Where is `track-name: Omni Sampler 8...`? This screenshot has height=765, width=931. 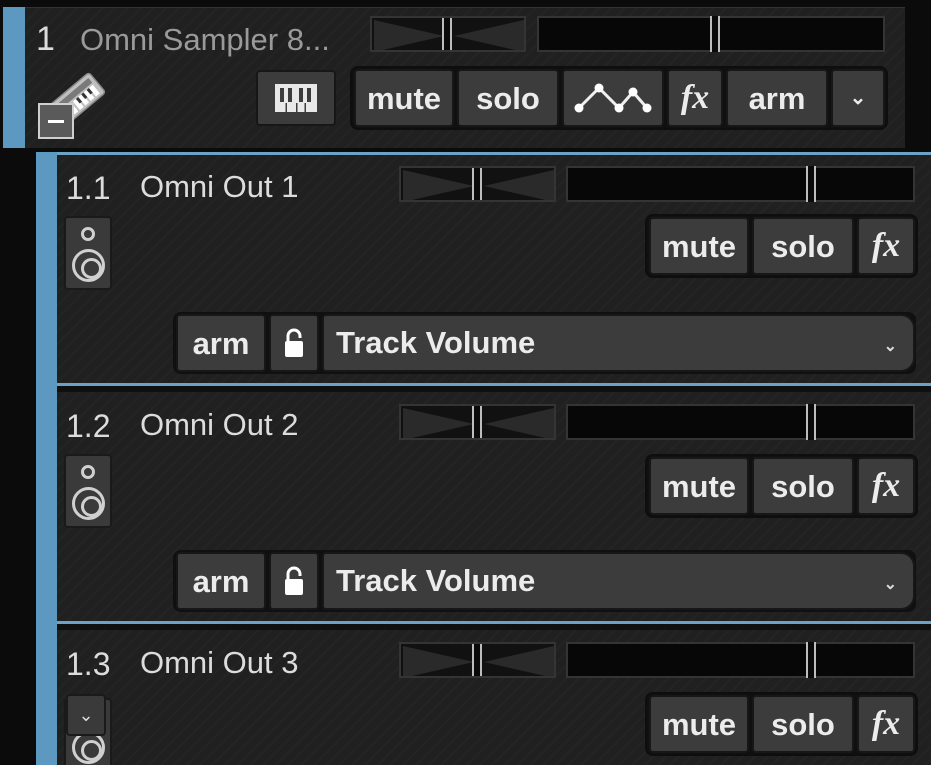
track-name: Omni Sampler 8... is located at coordinates (205, 40).